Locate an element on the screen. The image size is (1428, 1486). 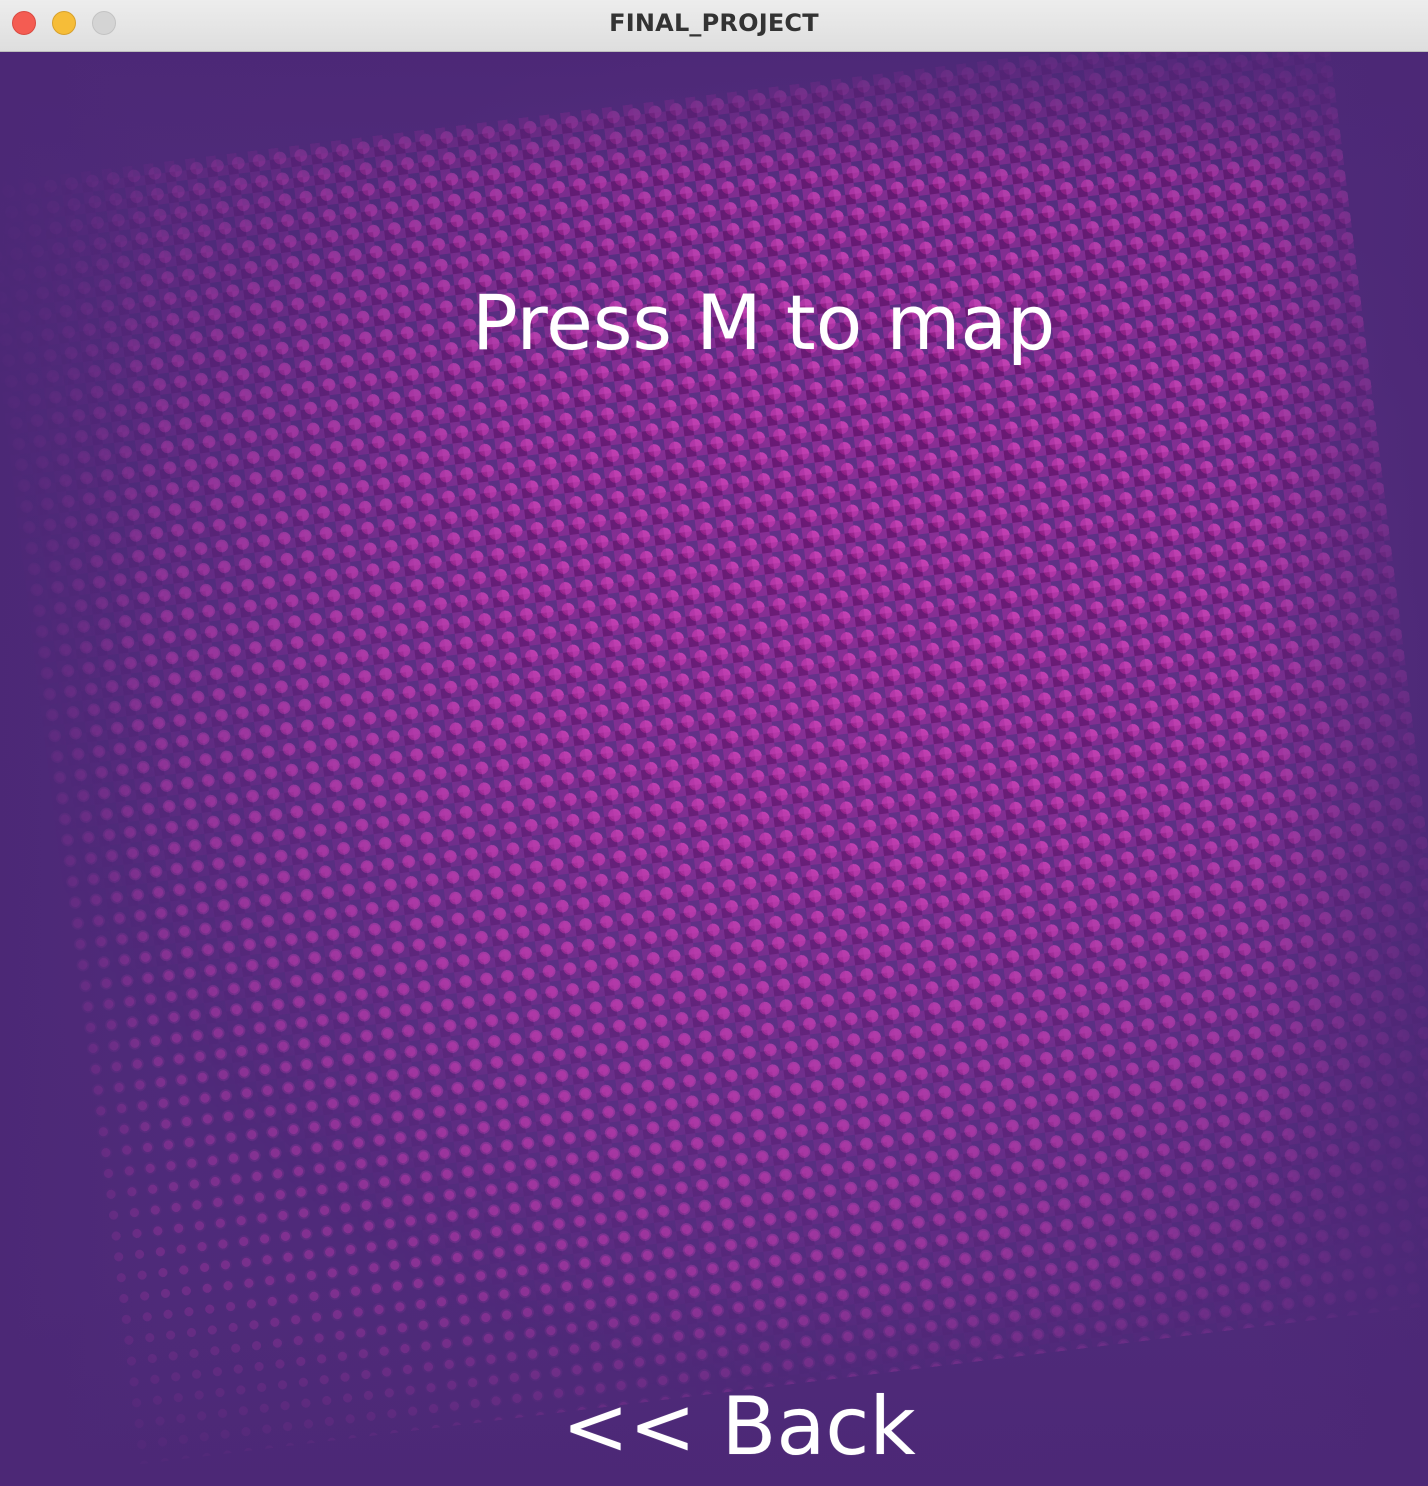
back-button: << Back is located at coordinates (739, 1427).